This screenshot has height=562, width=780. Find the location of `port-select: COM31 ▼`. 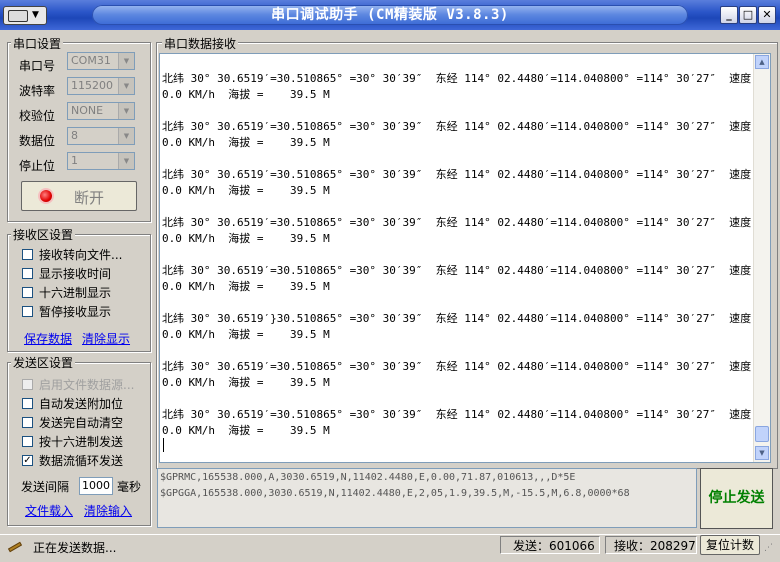

port-select: COM31 ▼ is located at coordinates (101, 61).